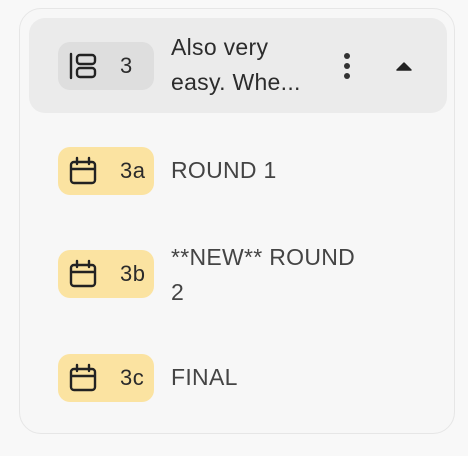 This screenshot has height=456, width=468. Describe the element at coordinates (132, 377) in the screenshot. I see `item-number: 3c` at that location.